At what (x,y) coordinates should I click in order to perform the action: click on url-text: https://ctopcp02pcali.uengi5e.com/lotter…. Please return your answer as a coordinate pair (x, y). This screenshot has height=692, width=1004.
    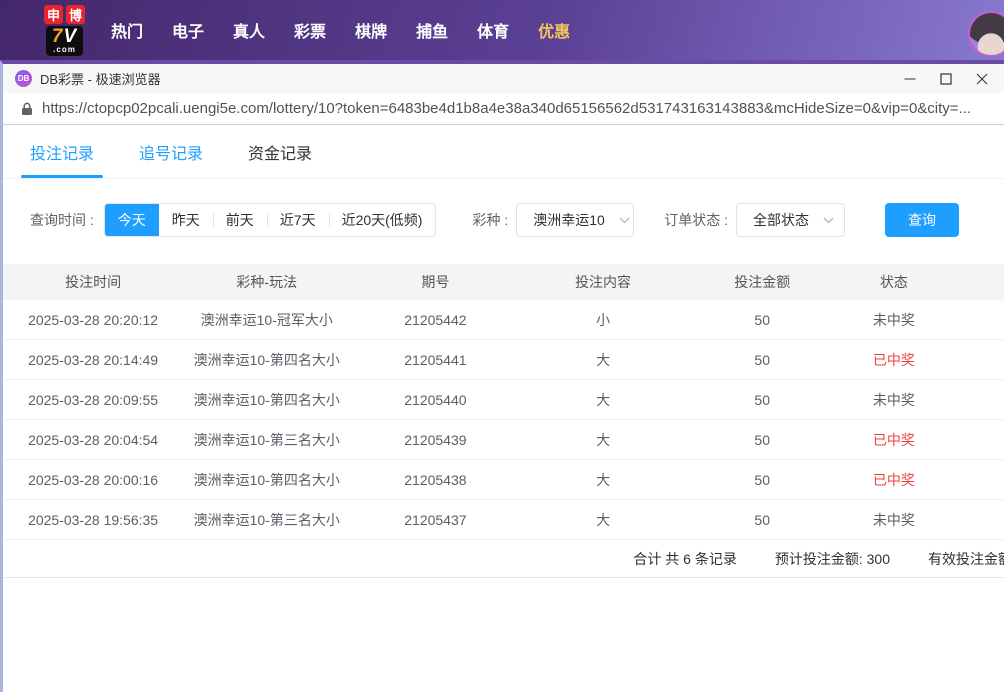
    Looking at the image, I should click on (507, 108).